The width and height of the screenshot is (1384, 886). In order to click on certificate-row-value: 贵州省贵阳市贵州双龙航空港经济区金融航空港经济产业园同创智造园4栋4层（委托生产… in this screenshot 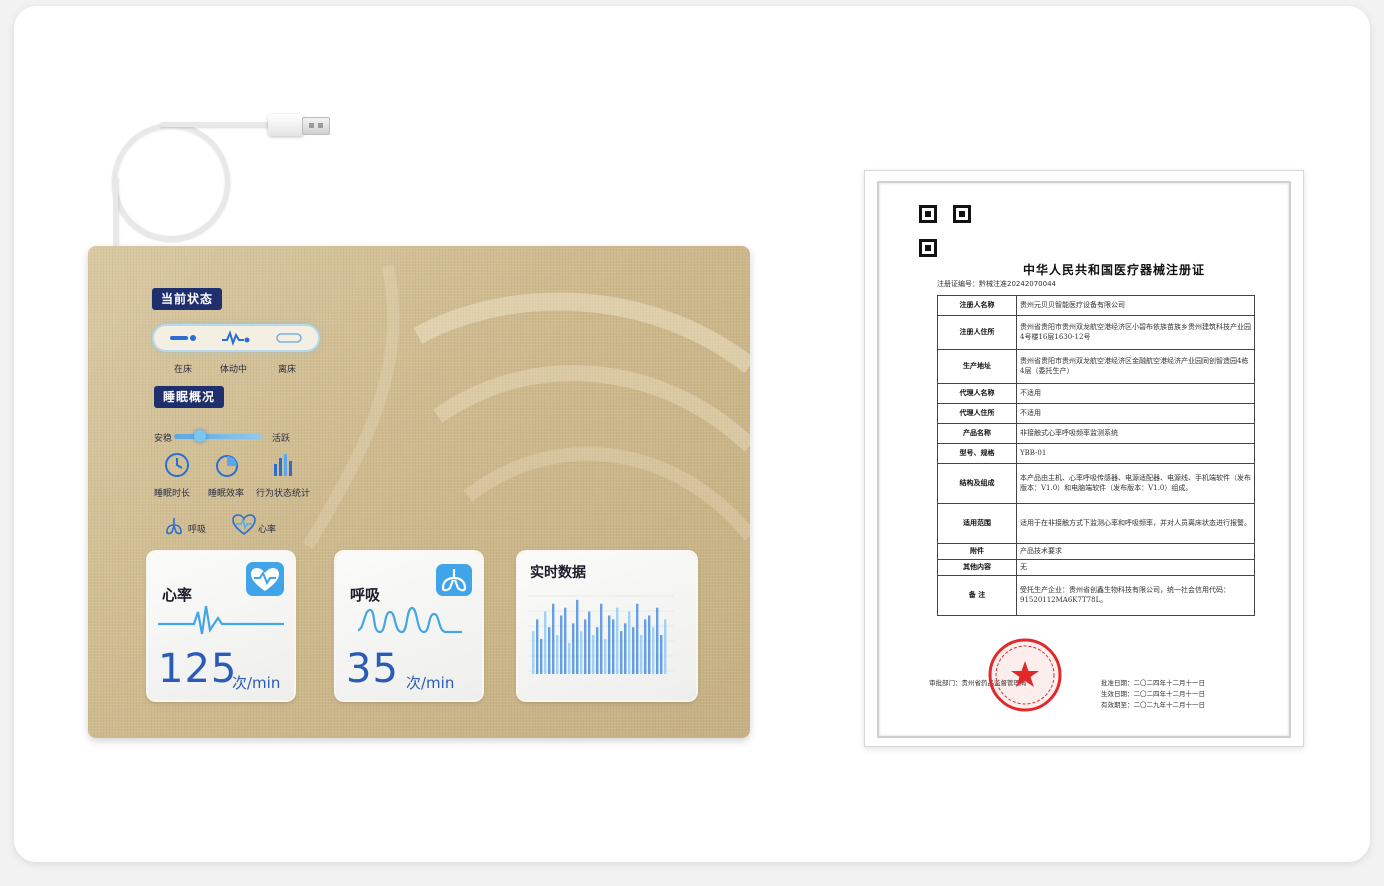, I will do `click(1135, 366)`.